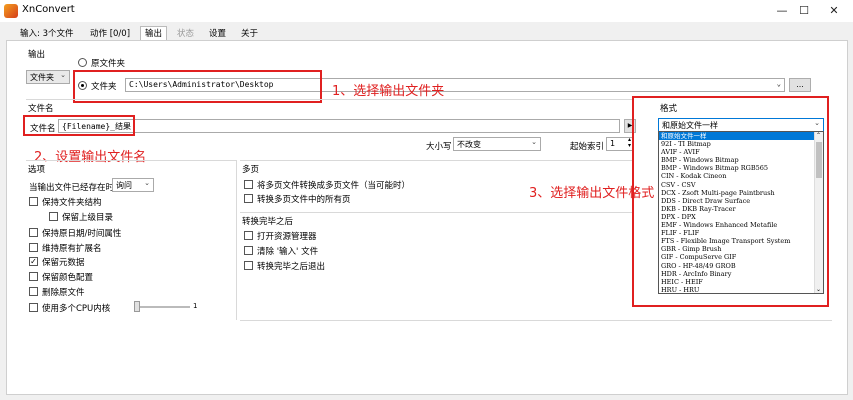  I want to click on step1-annotation: 1、选择输出文件夹, so click(388, 91).